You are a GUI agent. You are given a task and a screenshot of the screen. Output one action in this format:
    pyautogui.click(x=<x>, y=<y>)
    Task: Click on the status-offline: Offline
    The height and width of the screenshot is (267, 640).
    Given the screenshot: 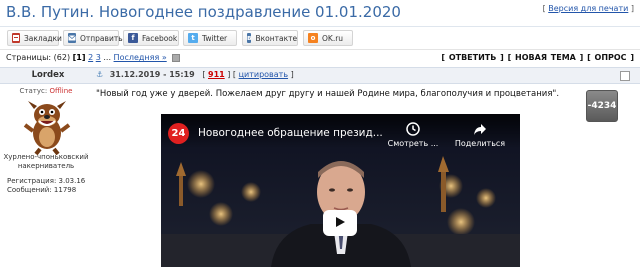 What is the action you would take?
    pyautogui.click(x=61, y=91)
    